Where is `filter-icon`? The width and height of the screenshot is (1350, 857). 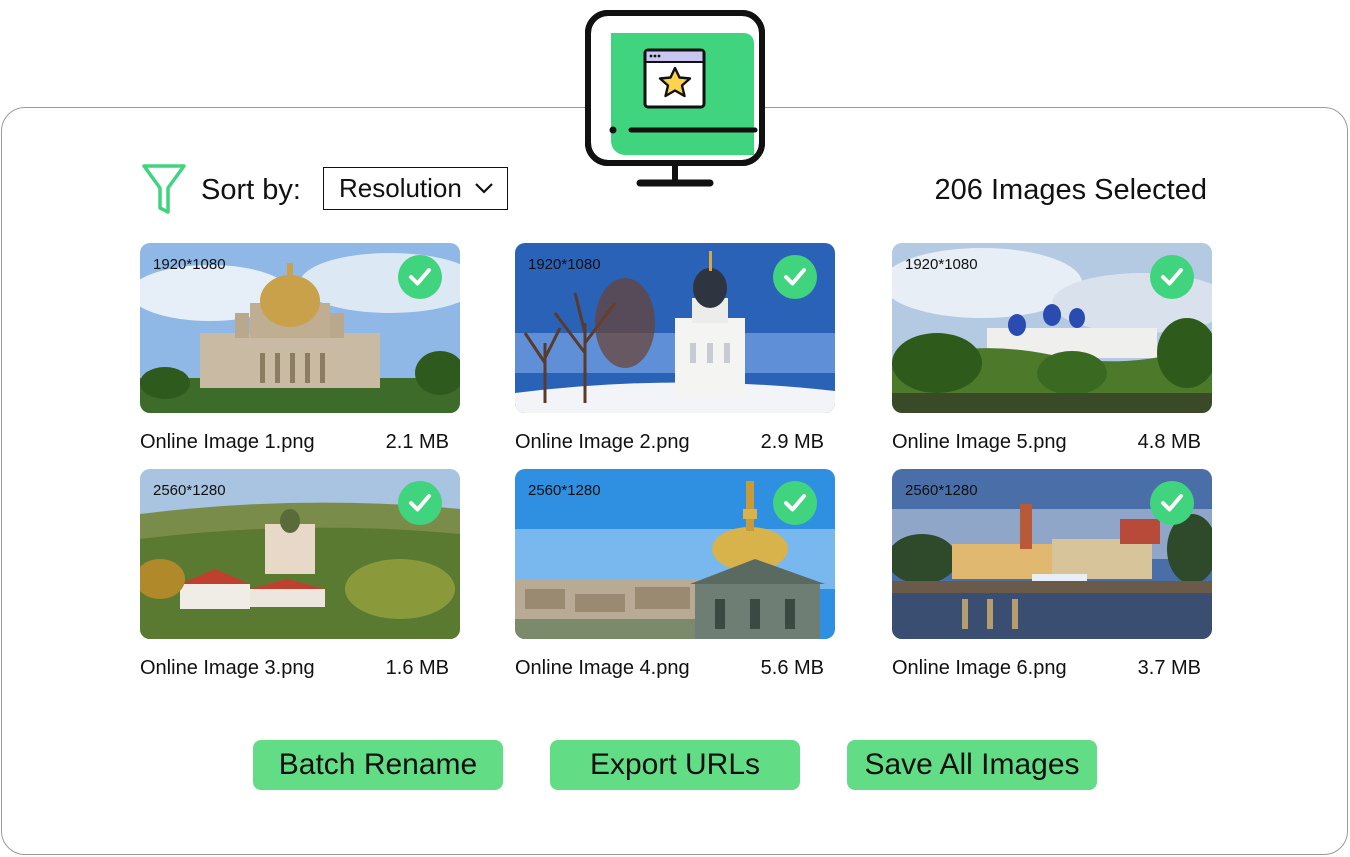
filter-icon is located at coordinates (164, 189).